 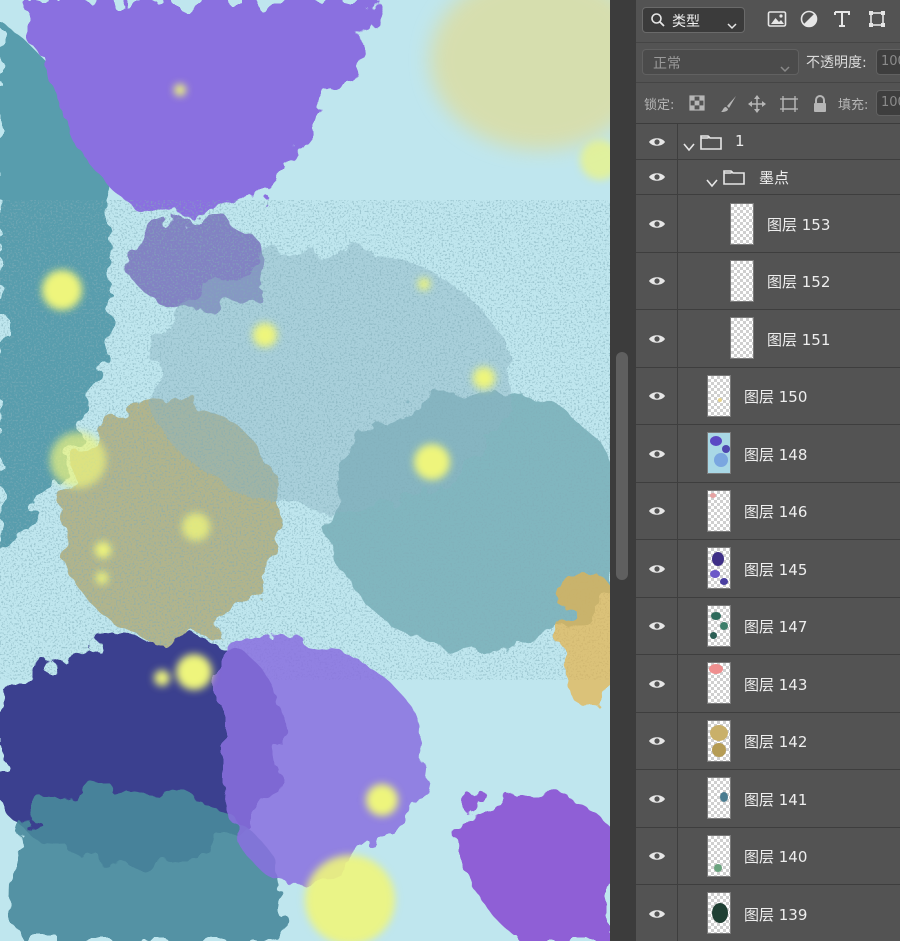 I want to click on layer-row-146: 图层 146, so click(x=768, y=511).